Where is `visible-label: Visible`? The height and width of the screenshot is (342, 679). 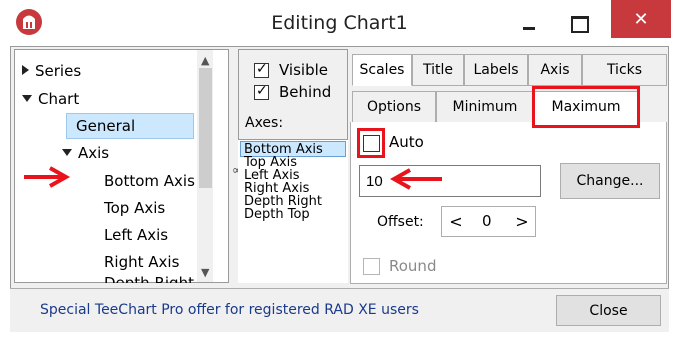 visible-label: Visible is located at coordinates (303, 70).